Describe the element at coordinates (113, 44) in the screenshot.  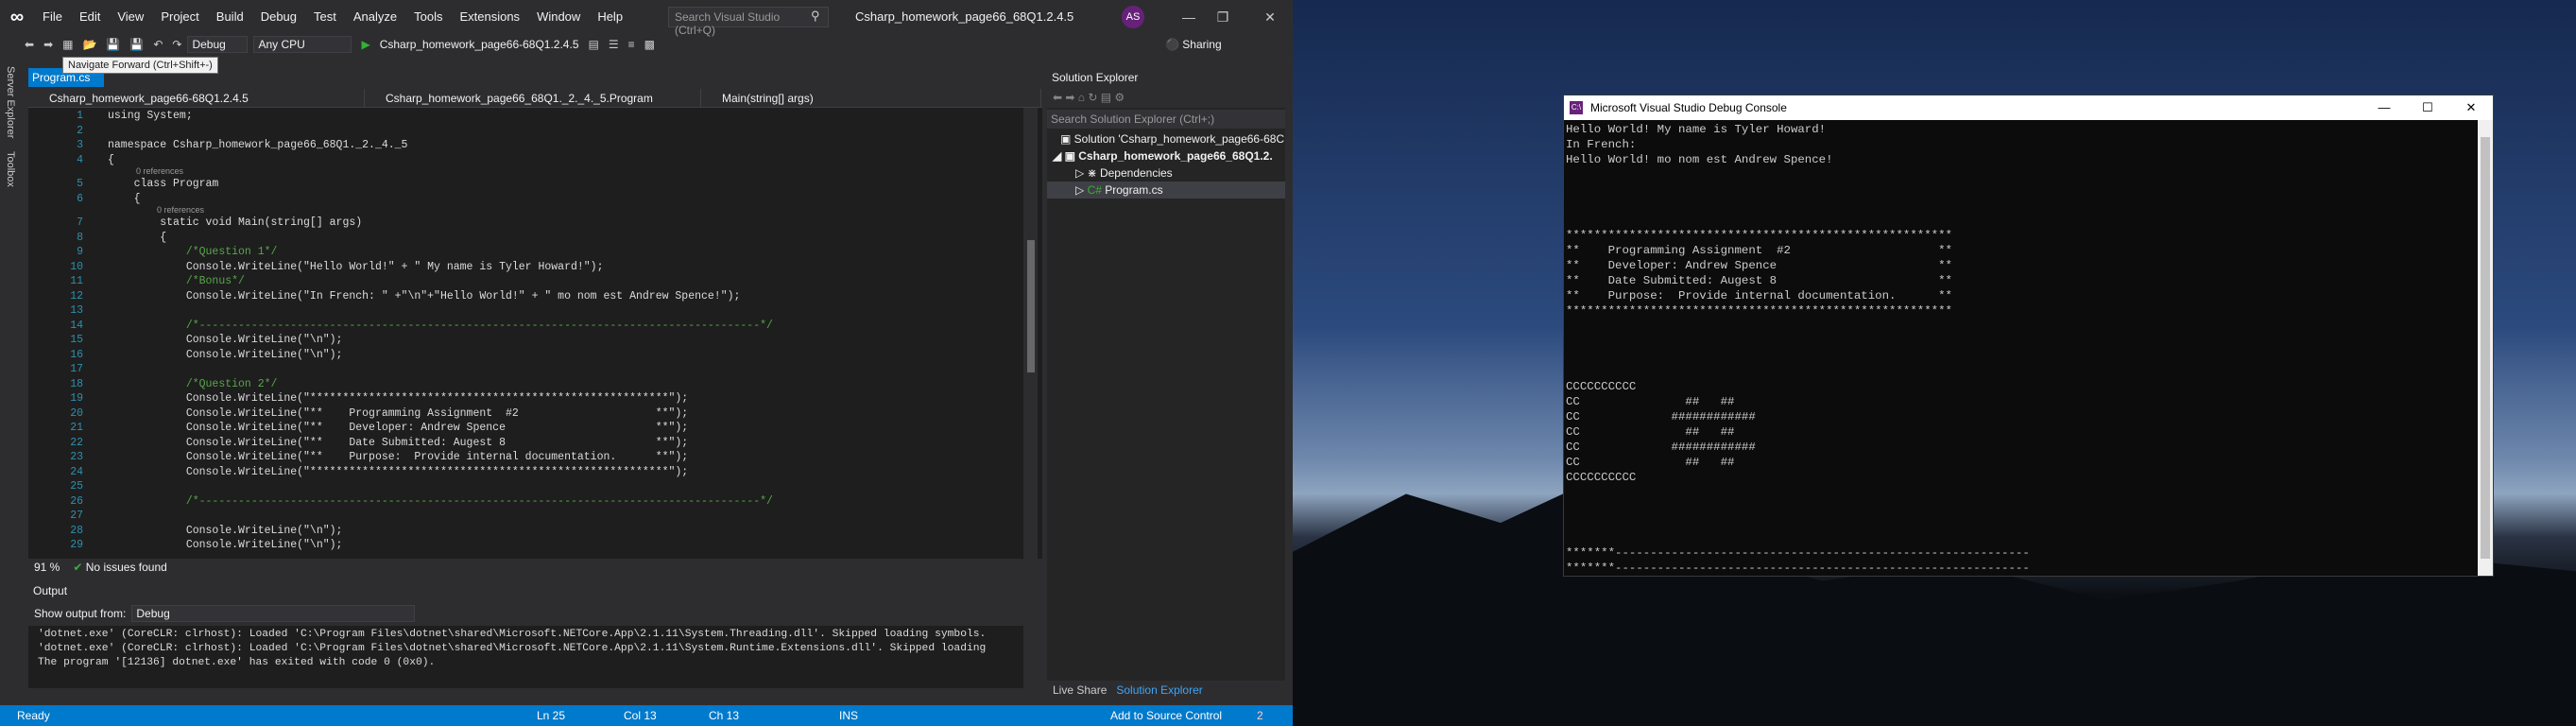
I see `save-icon: 💾` at that location.